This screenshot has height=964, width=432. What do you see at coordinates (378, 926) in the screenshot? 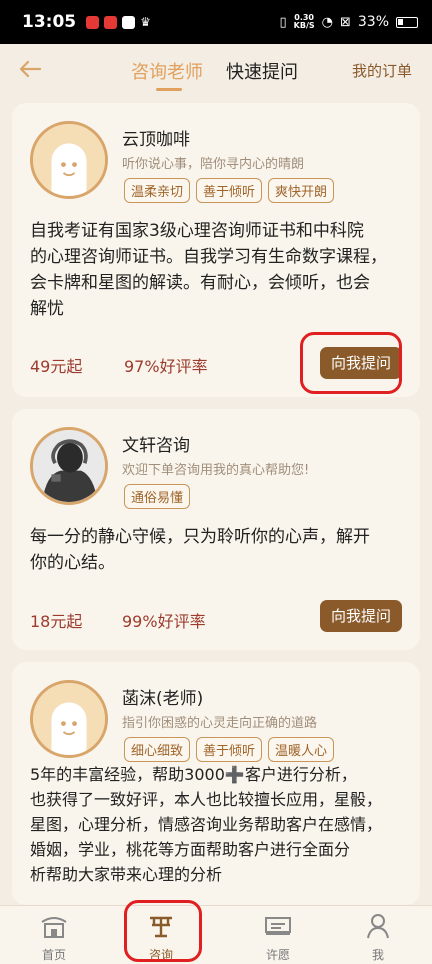
I see `profile-icon` at bounding box center [378, 926].